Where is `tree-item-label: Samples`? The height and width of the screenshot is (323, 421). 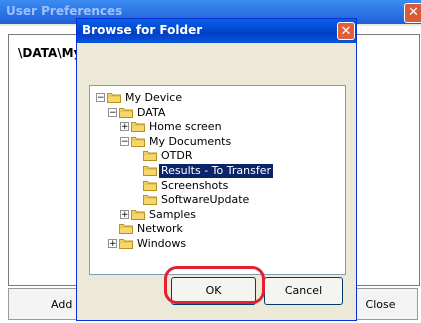 tree-item-label: Samples is located at coordinates (172, 214).